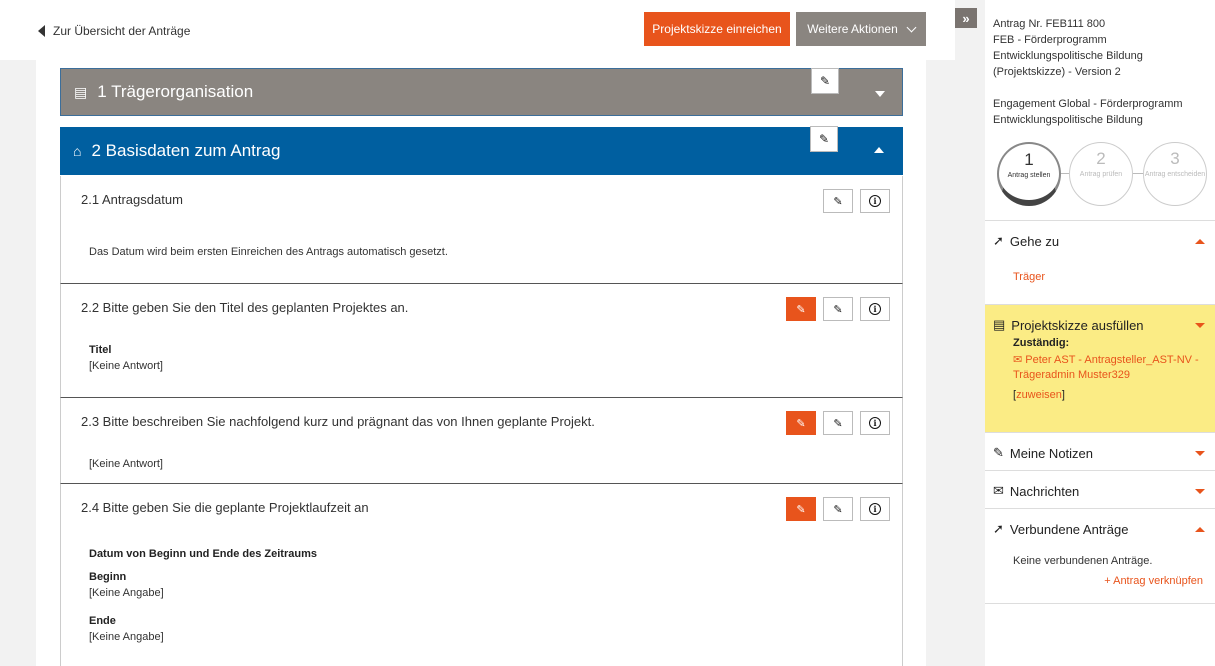 The width and height of the screenshot is (1215, 666). Describe the element at coordinates (1100, 262) in the screenshot. I see `goto-panel: ➚ Gehe zu Träger` at that location.